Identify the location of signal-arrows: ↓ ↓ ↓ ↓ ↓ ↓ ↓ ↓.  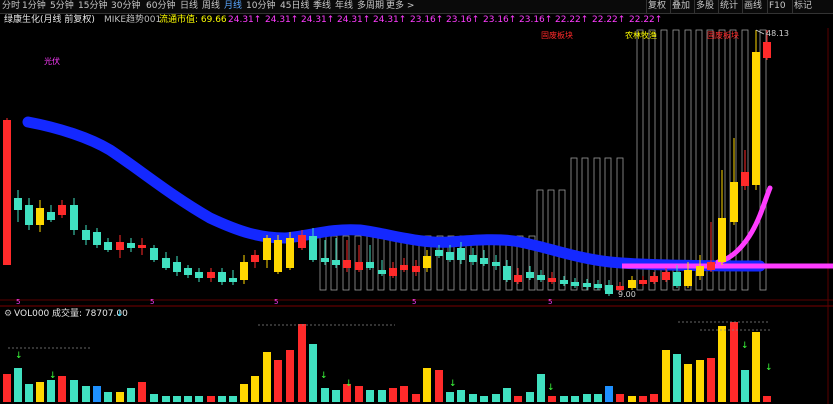
(394, 367).